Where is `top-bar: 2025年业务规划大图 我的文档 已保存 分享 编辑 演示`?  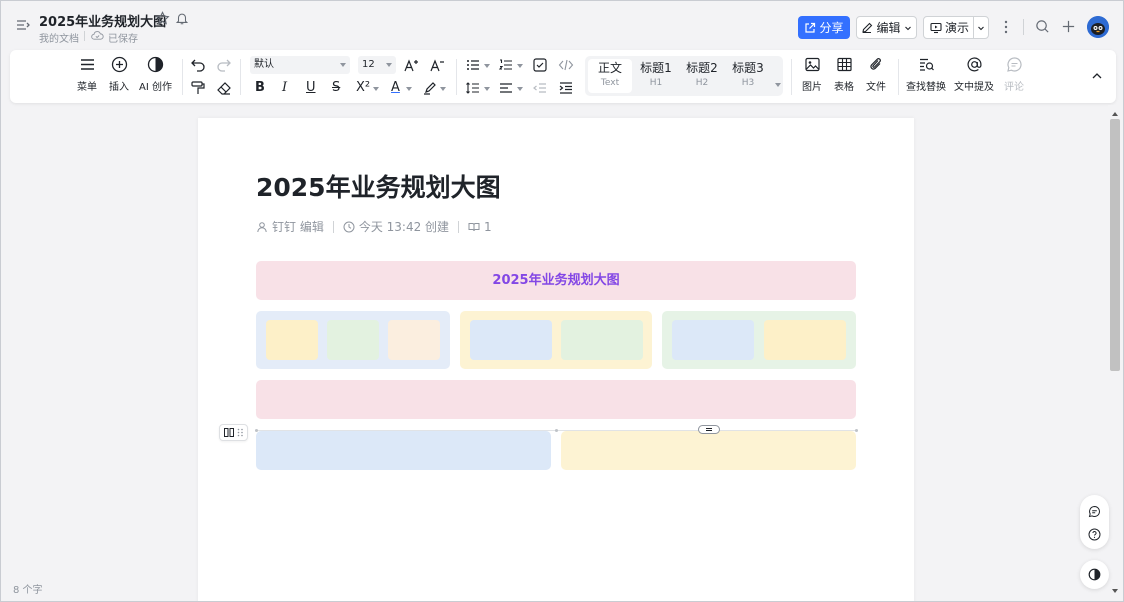
top-bar: 2025年业务规划大图 我的文档 已保存 分享 编辑 演示 is located at coordinates (562, 25).